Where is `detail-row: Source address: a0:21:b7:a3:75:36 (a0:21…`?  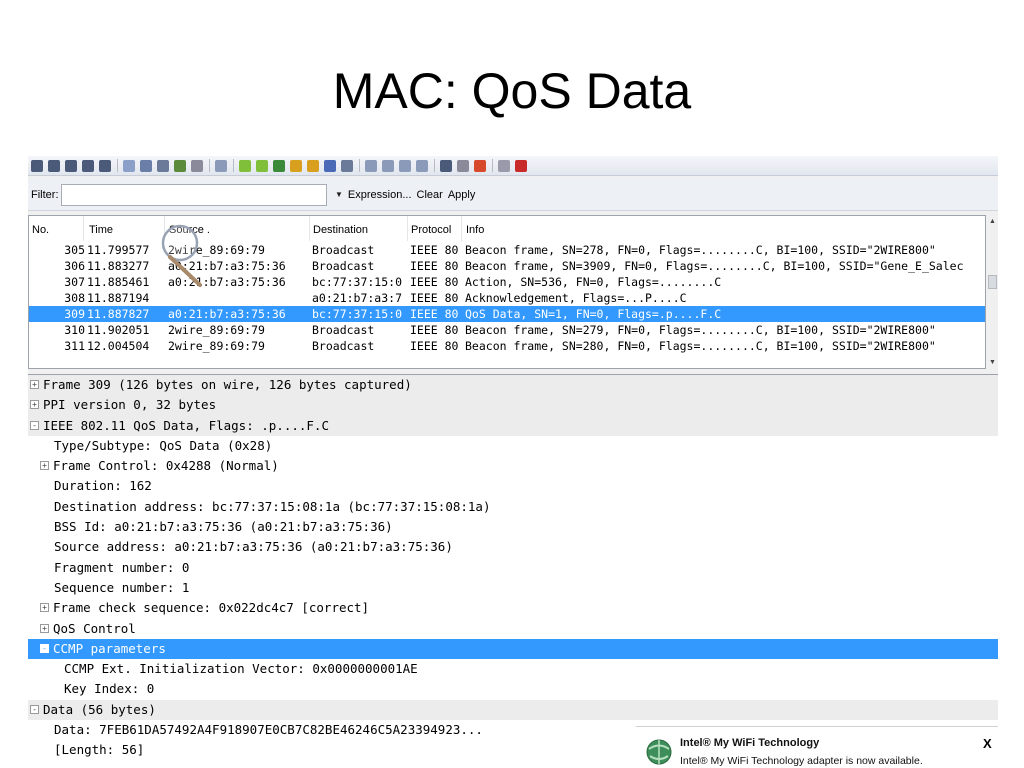
detail-row: Source address: a0:21:b7:a3:75:36 (a0:21… is located at coordinates (513, 547).